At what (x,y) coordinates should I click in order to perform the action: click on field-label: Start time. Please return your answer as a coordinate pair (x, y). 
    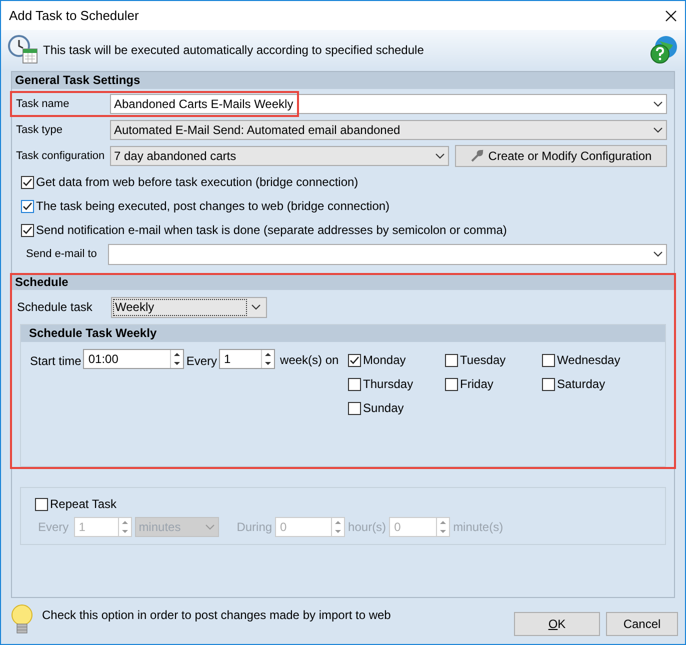
    Looking at the image, I should click on (56, 361).